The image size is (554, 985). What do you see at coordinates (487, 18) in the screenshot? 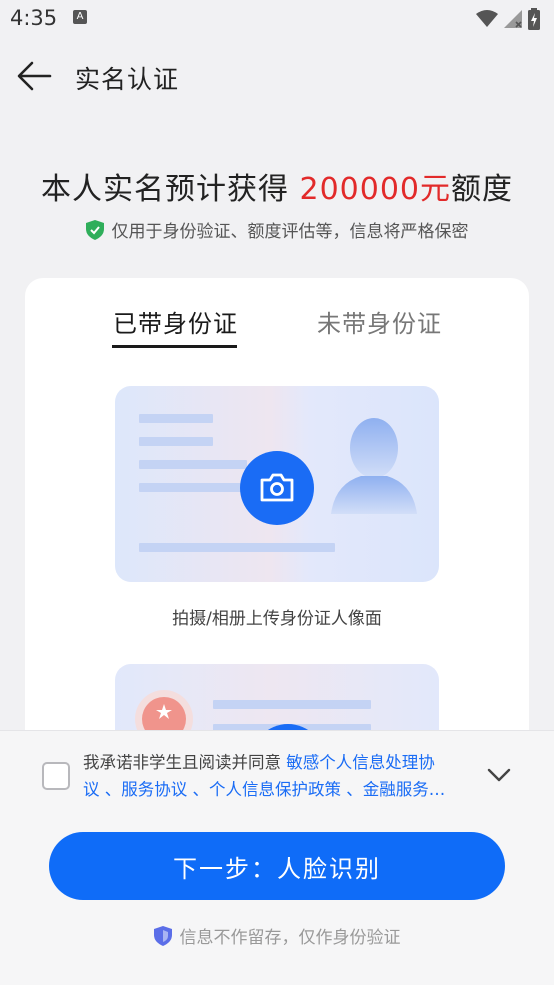
I see `wifi-icon` at bounding box center [487, 18].